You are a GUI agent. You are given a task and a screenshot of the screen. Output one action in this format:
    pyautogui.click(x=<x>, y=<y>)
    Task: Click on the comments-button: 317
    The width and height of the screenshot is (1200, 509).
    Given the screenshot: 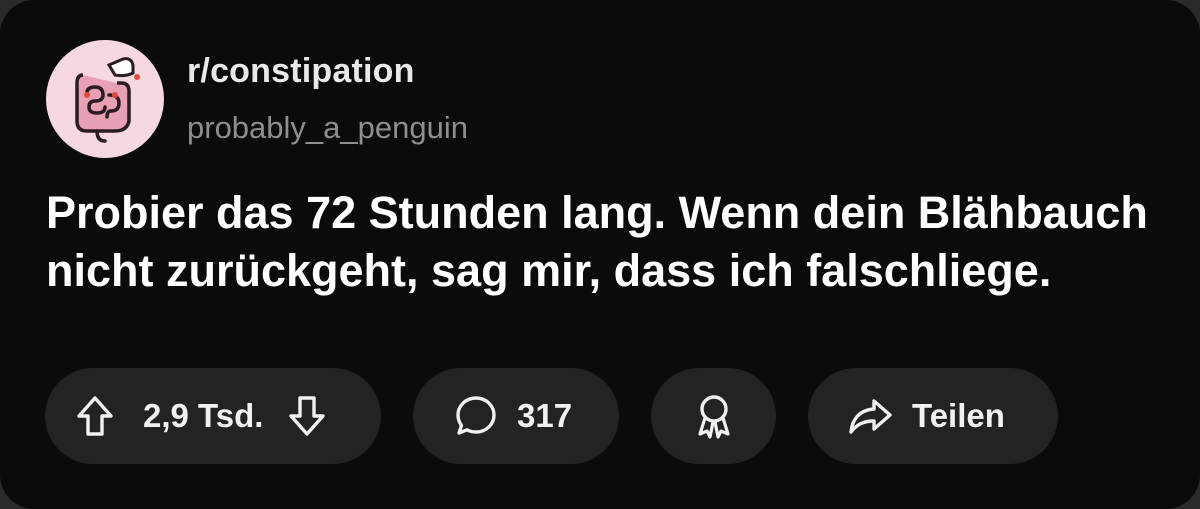 What is the action you would take?
    pyautogui.click(x=516, y=416)
    